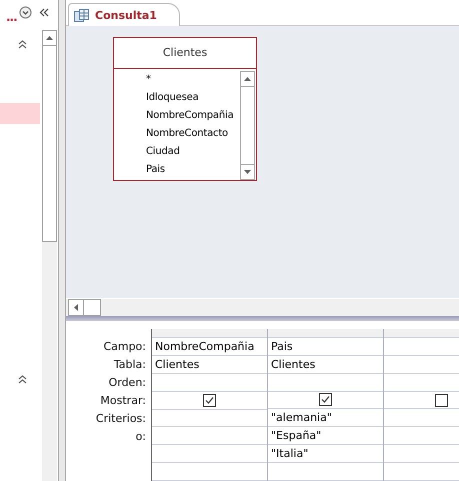 The width and height of the screenshot is (459, 481). What do you see at coordinates (325, 418) in the screenshot?
I see `grid-cell: "alemania"` at bounding box center [325, 418].